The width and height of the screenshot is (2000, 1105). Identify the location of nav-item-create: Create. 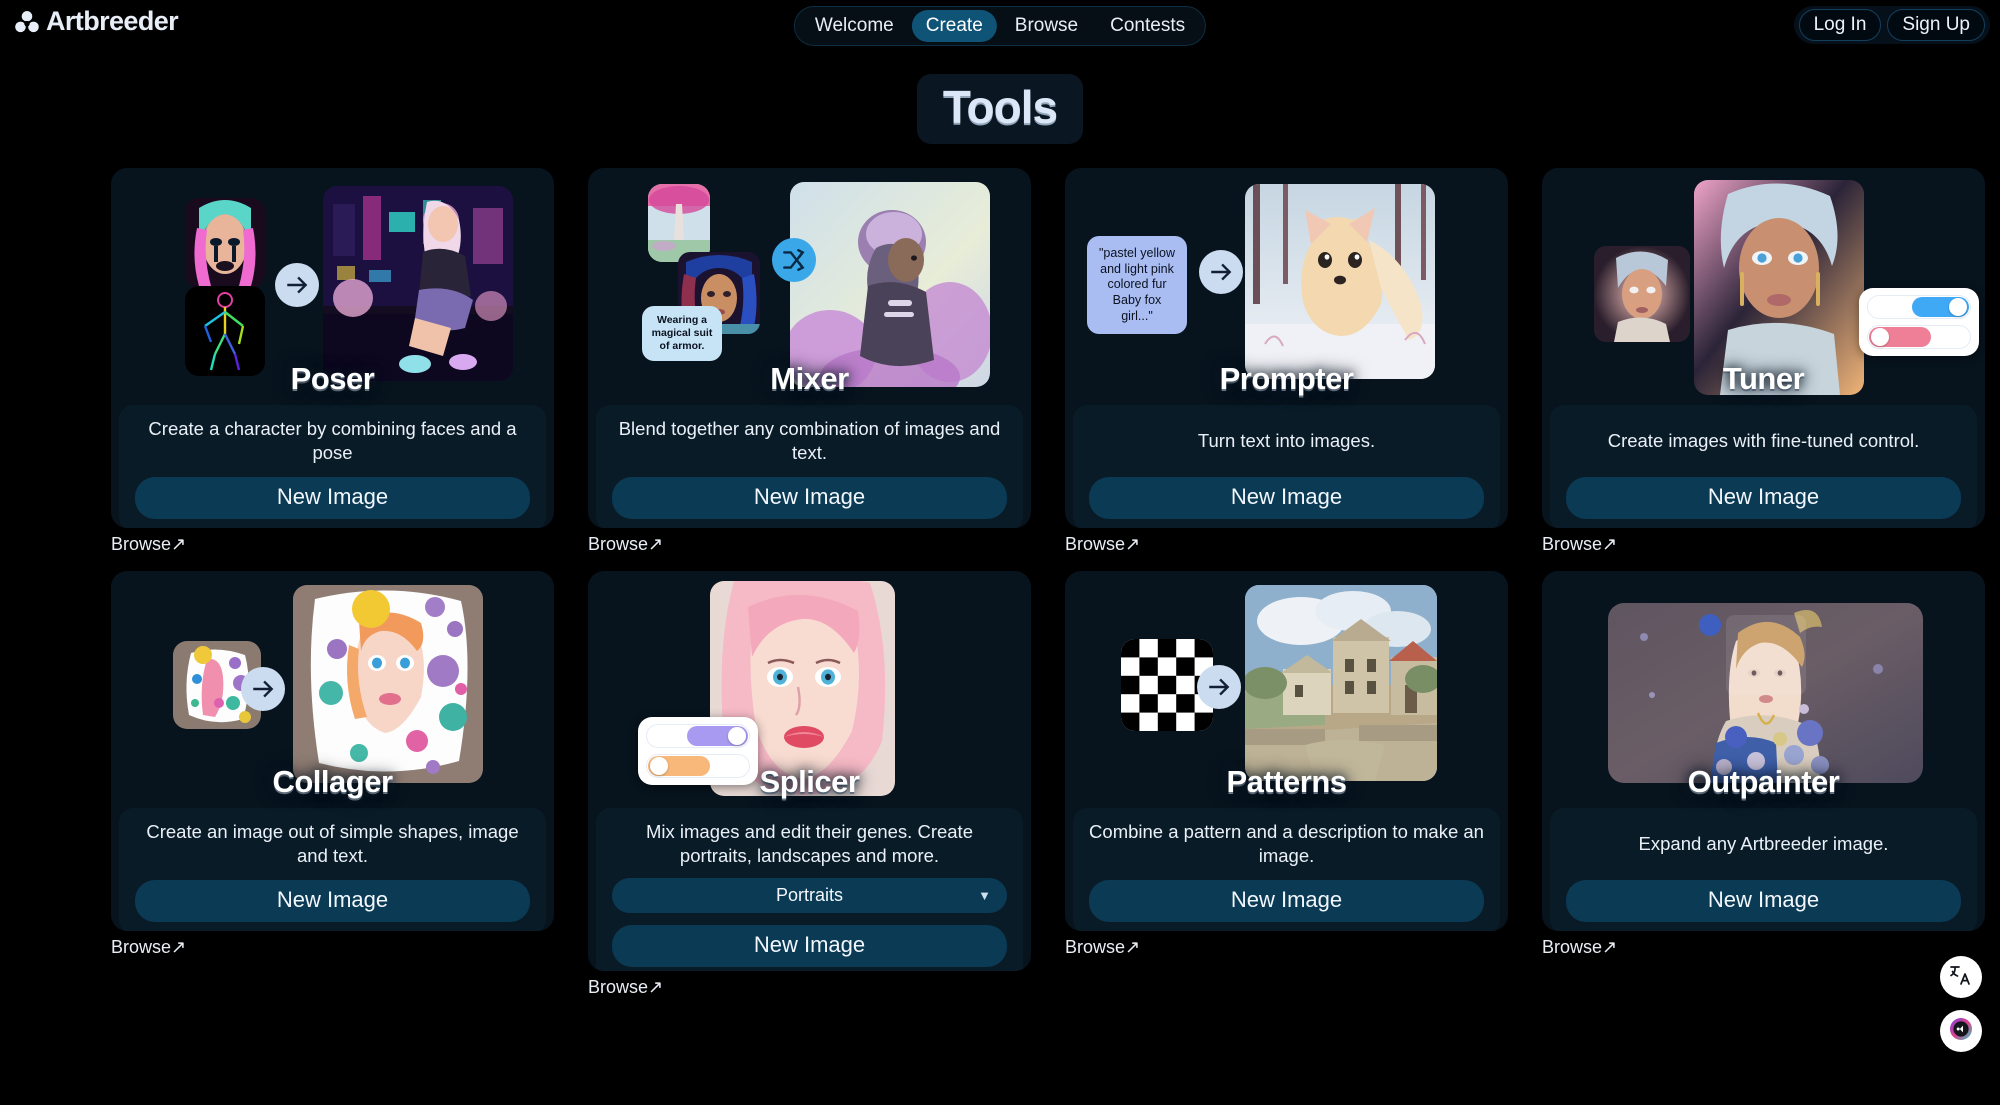
(954, 26).